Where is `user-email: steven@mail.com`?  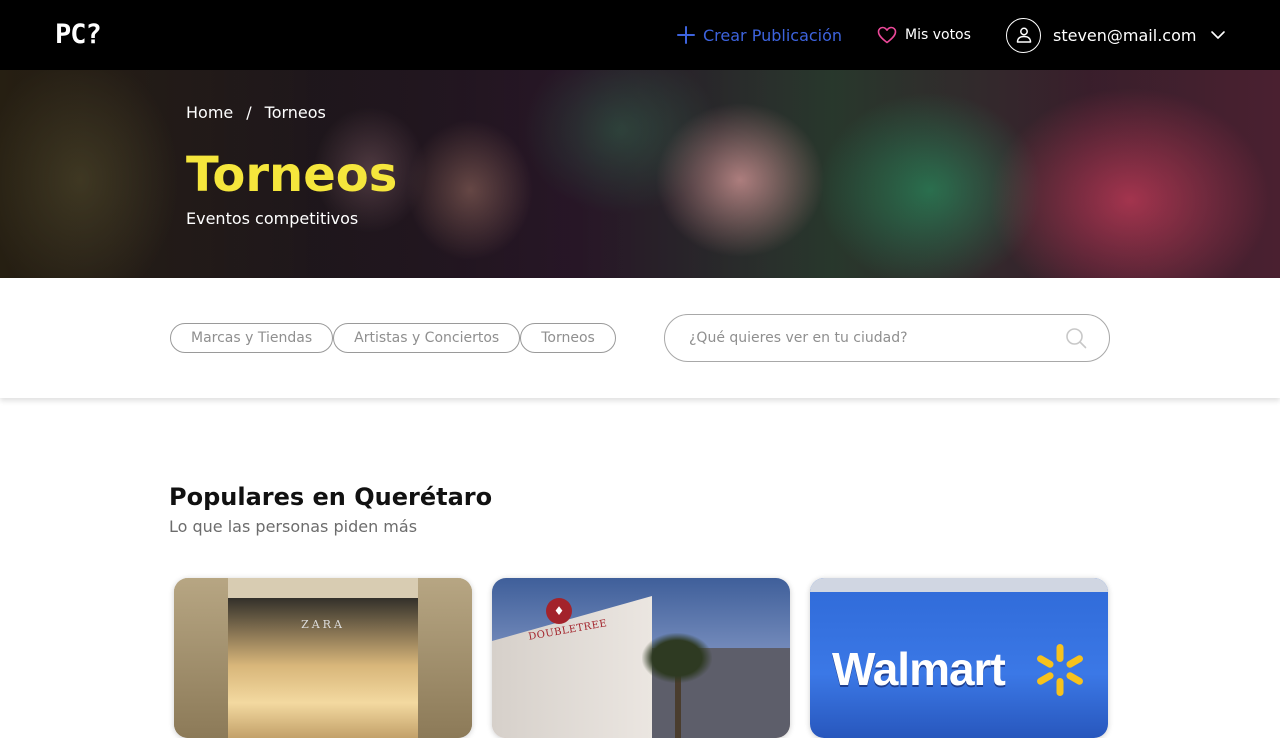 user-email: steven@mail.com is located at coordinates (1125, 35).